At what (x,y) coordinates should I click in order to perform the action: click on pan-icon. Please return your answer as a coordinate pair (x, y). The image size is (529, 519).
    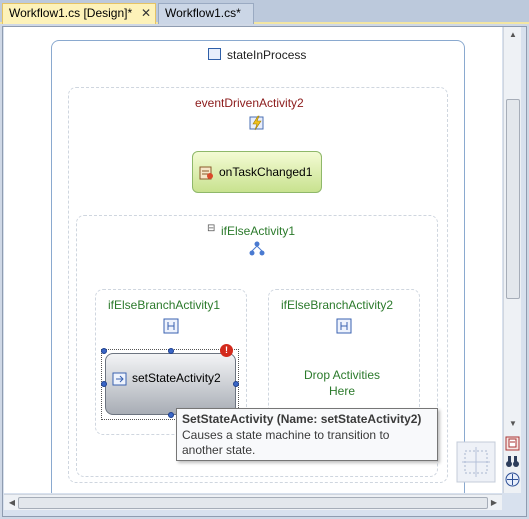
    Looking at the image, I should click on (512, 479).